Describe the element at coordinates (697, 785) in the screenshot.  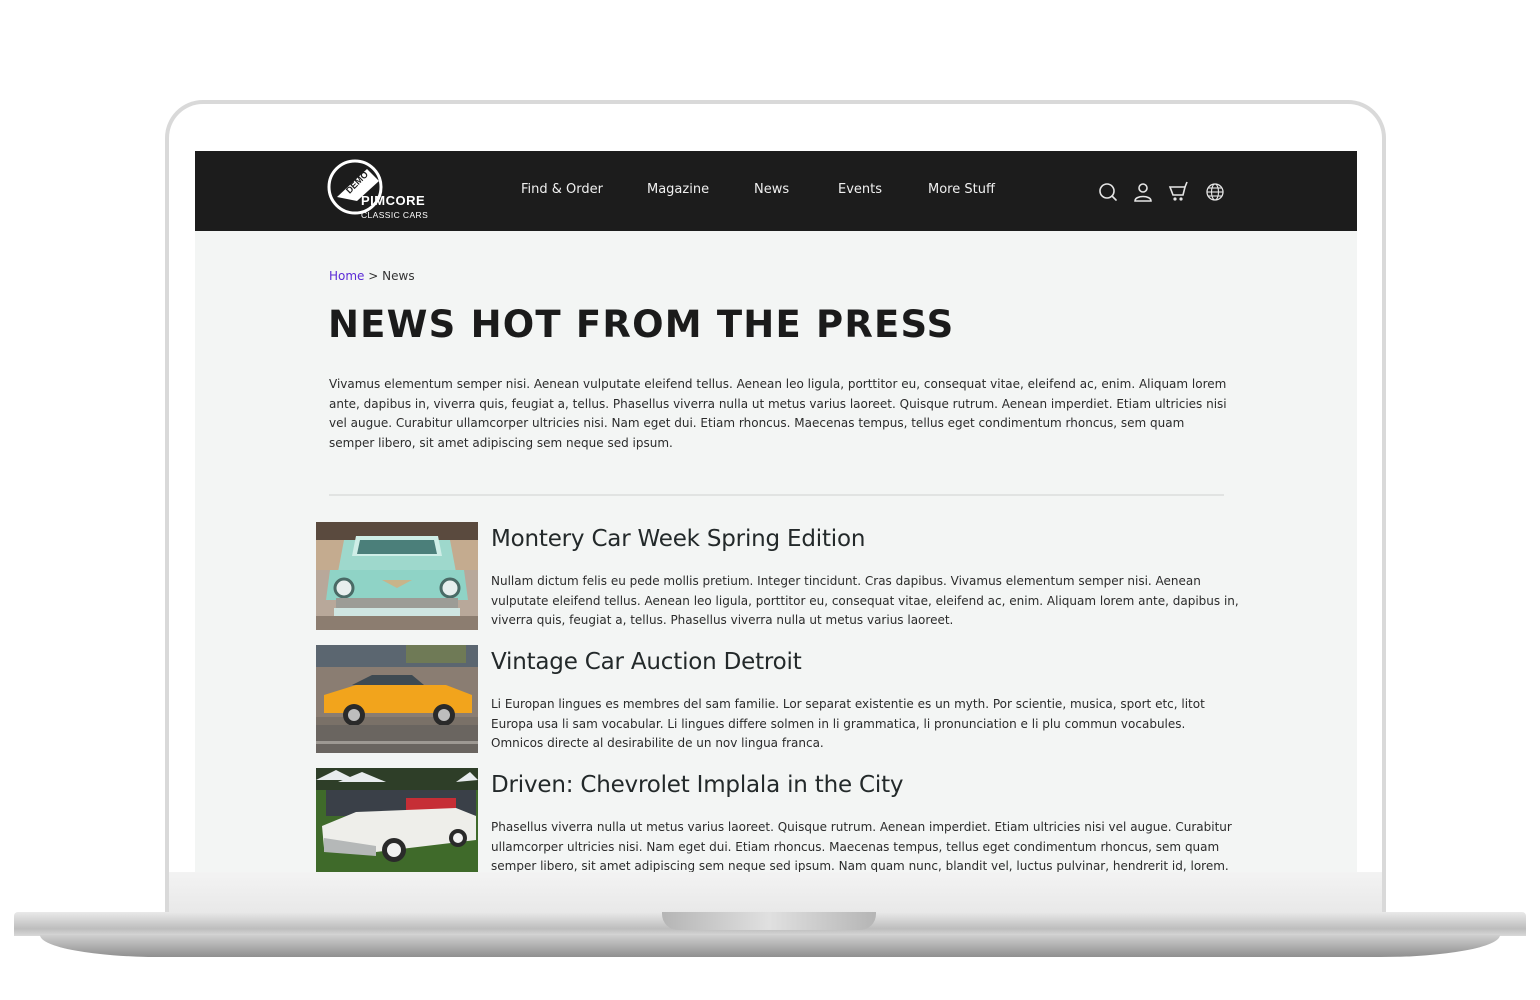
I see `news-title: Driven: Chevrolet Implala in the City` at that location.